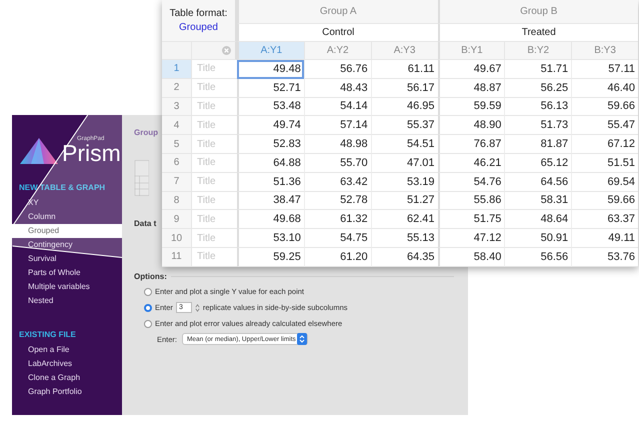 The height and width of the screenshot is (421, 639). I want to click on table-cell: 55.47, so click(604, 126).